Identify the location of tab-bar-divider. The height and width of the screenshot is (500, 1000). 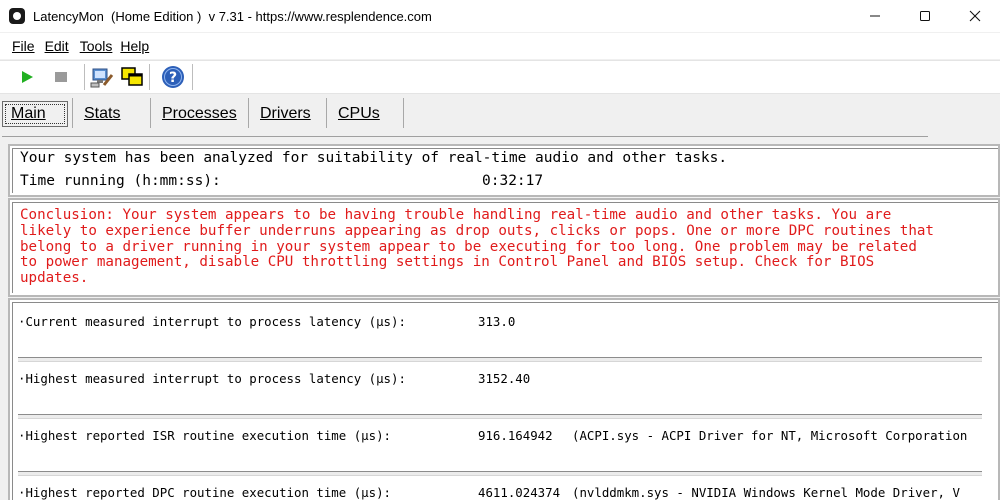
(465, 136).